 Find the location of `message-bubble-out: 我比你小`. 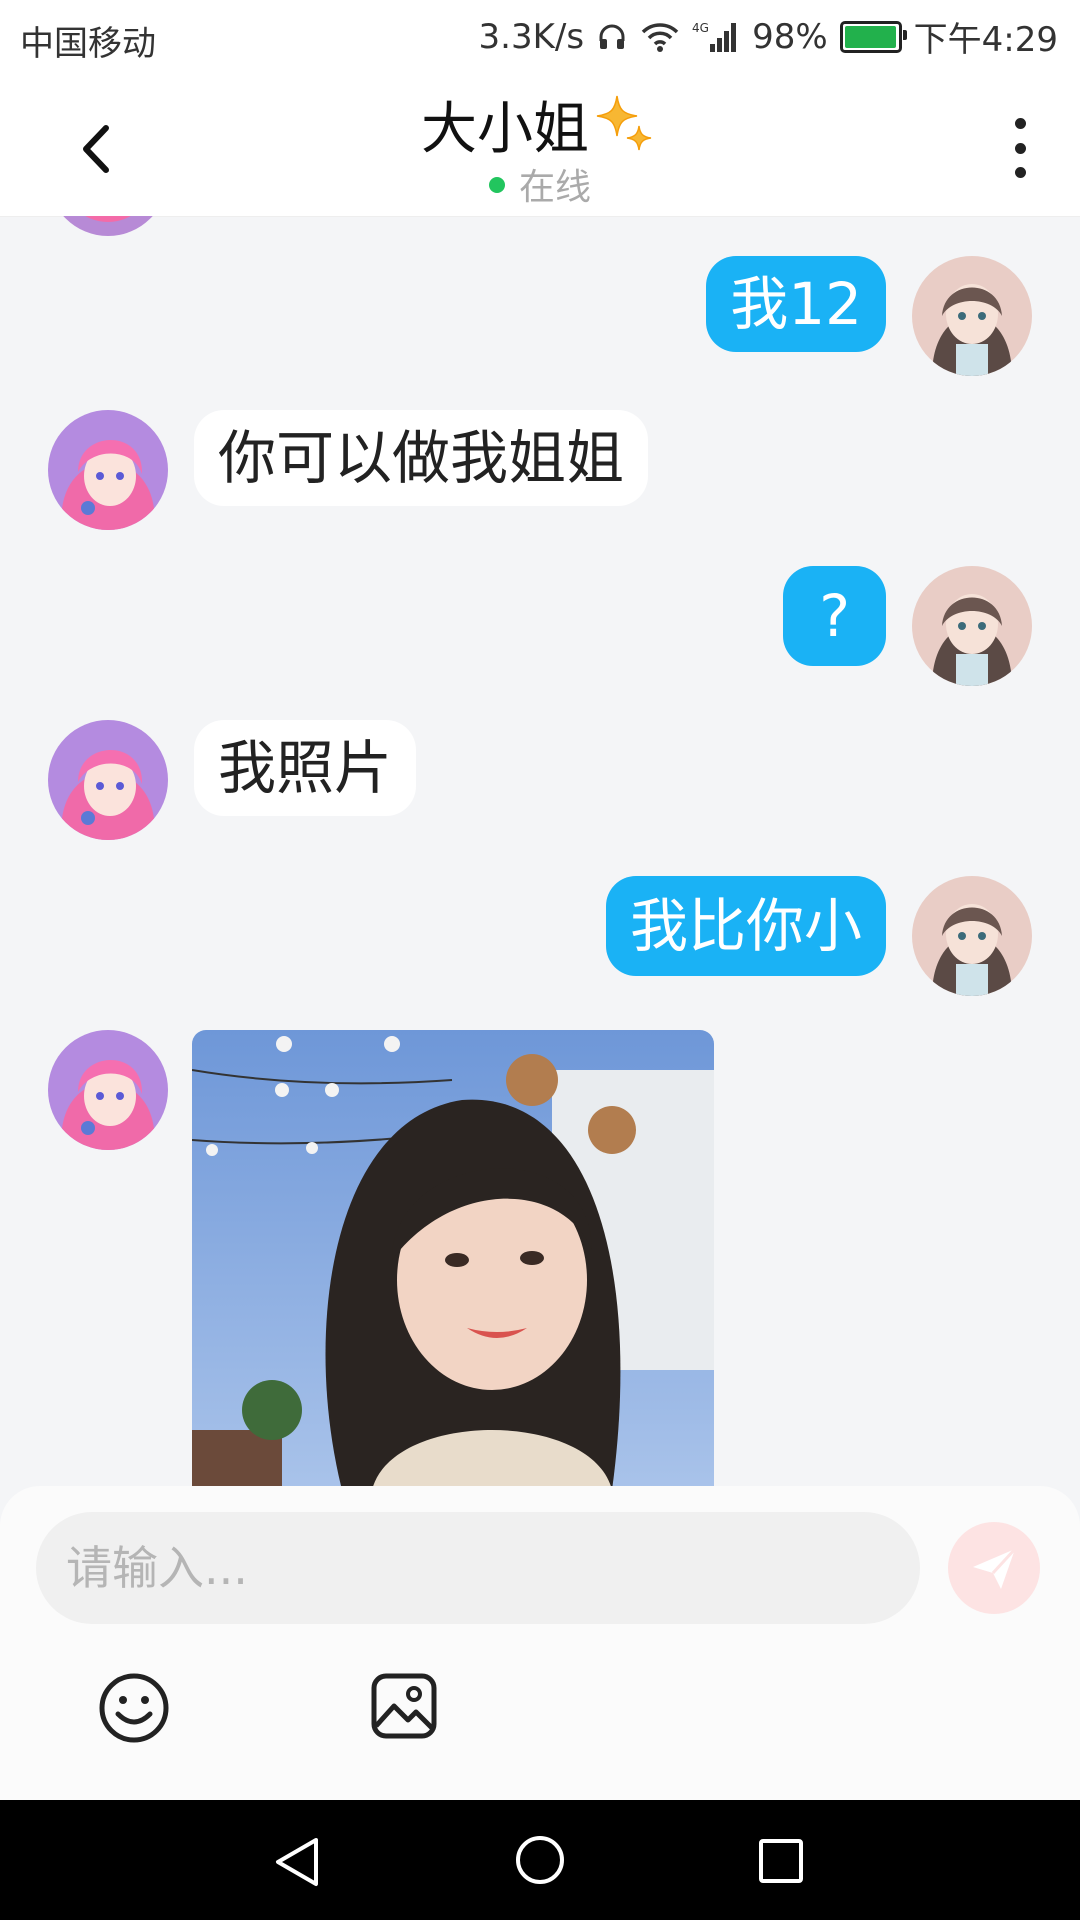

message-bubble-out: 我比你小 is located at coordinates (745, 926).